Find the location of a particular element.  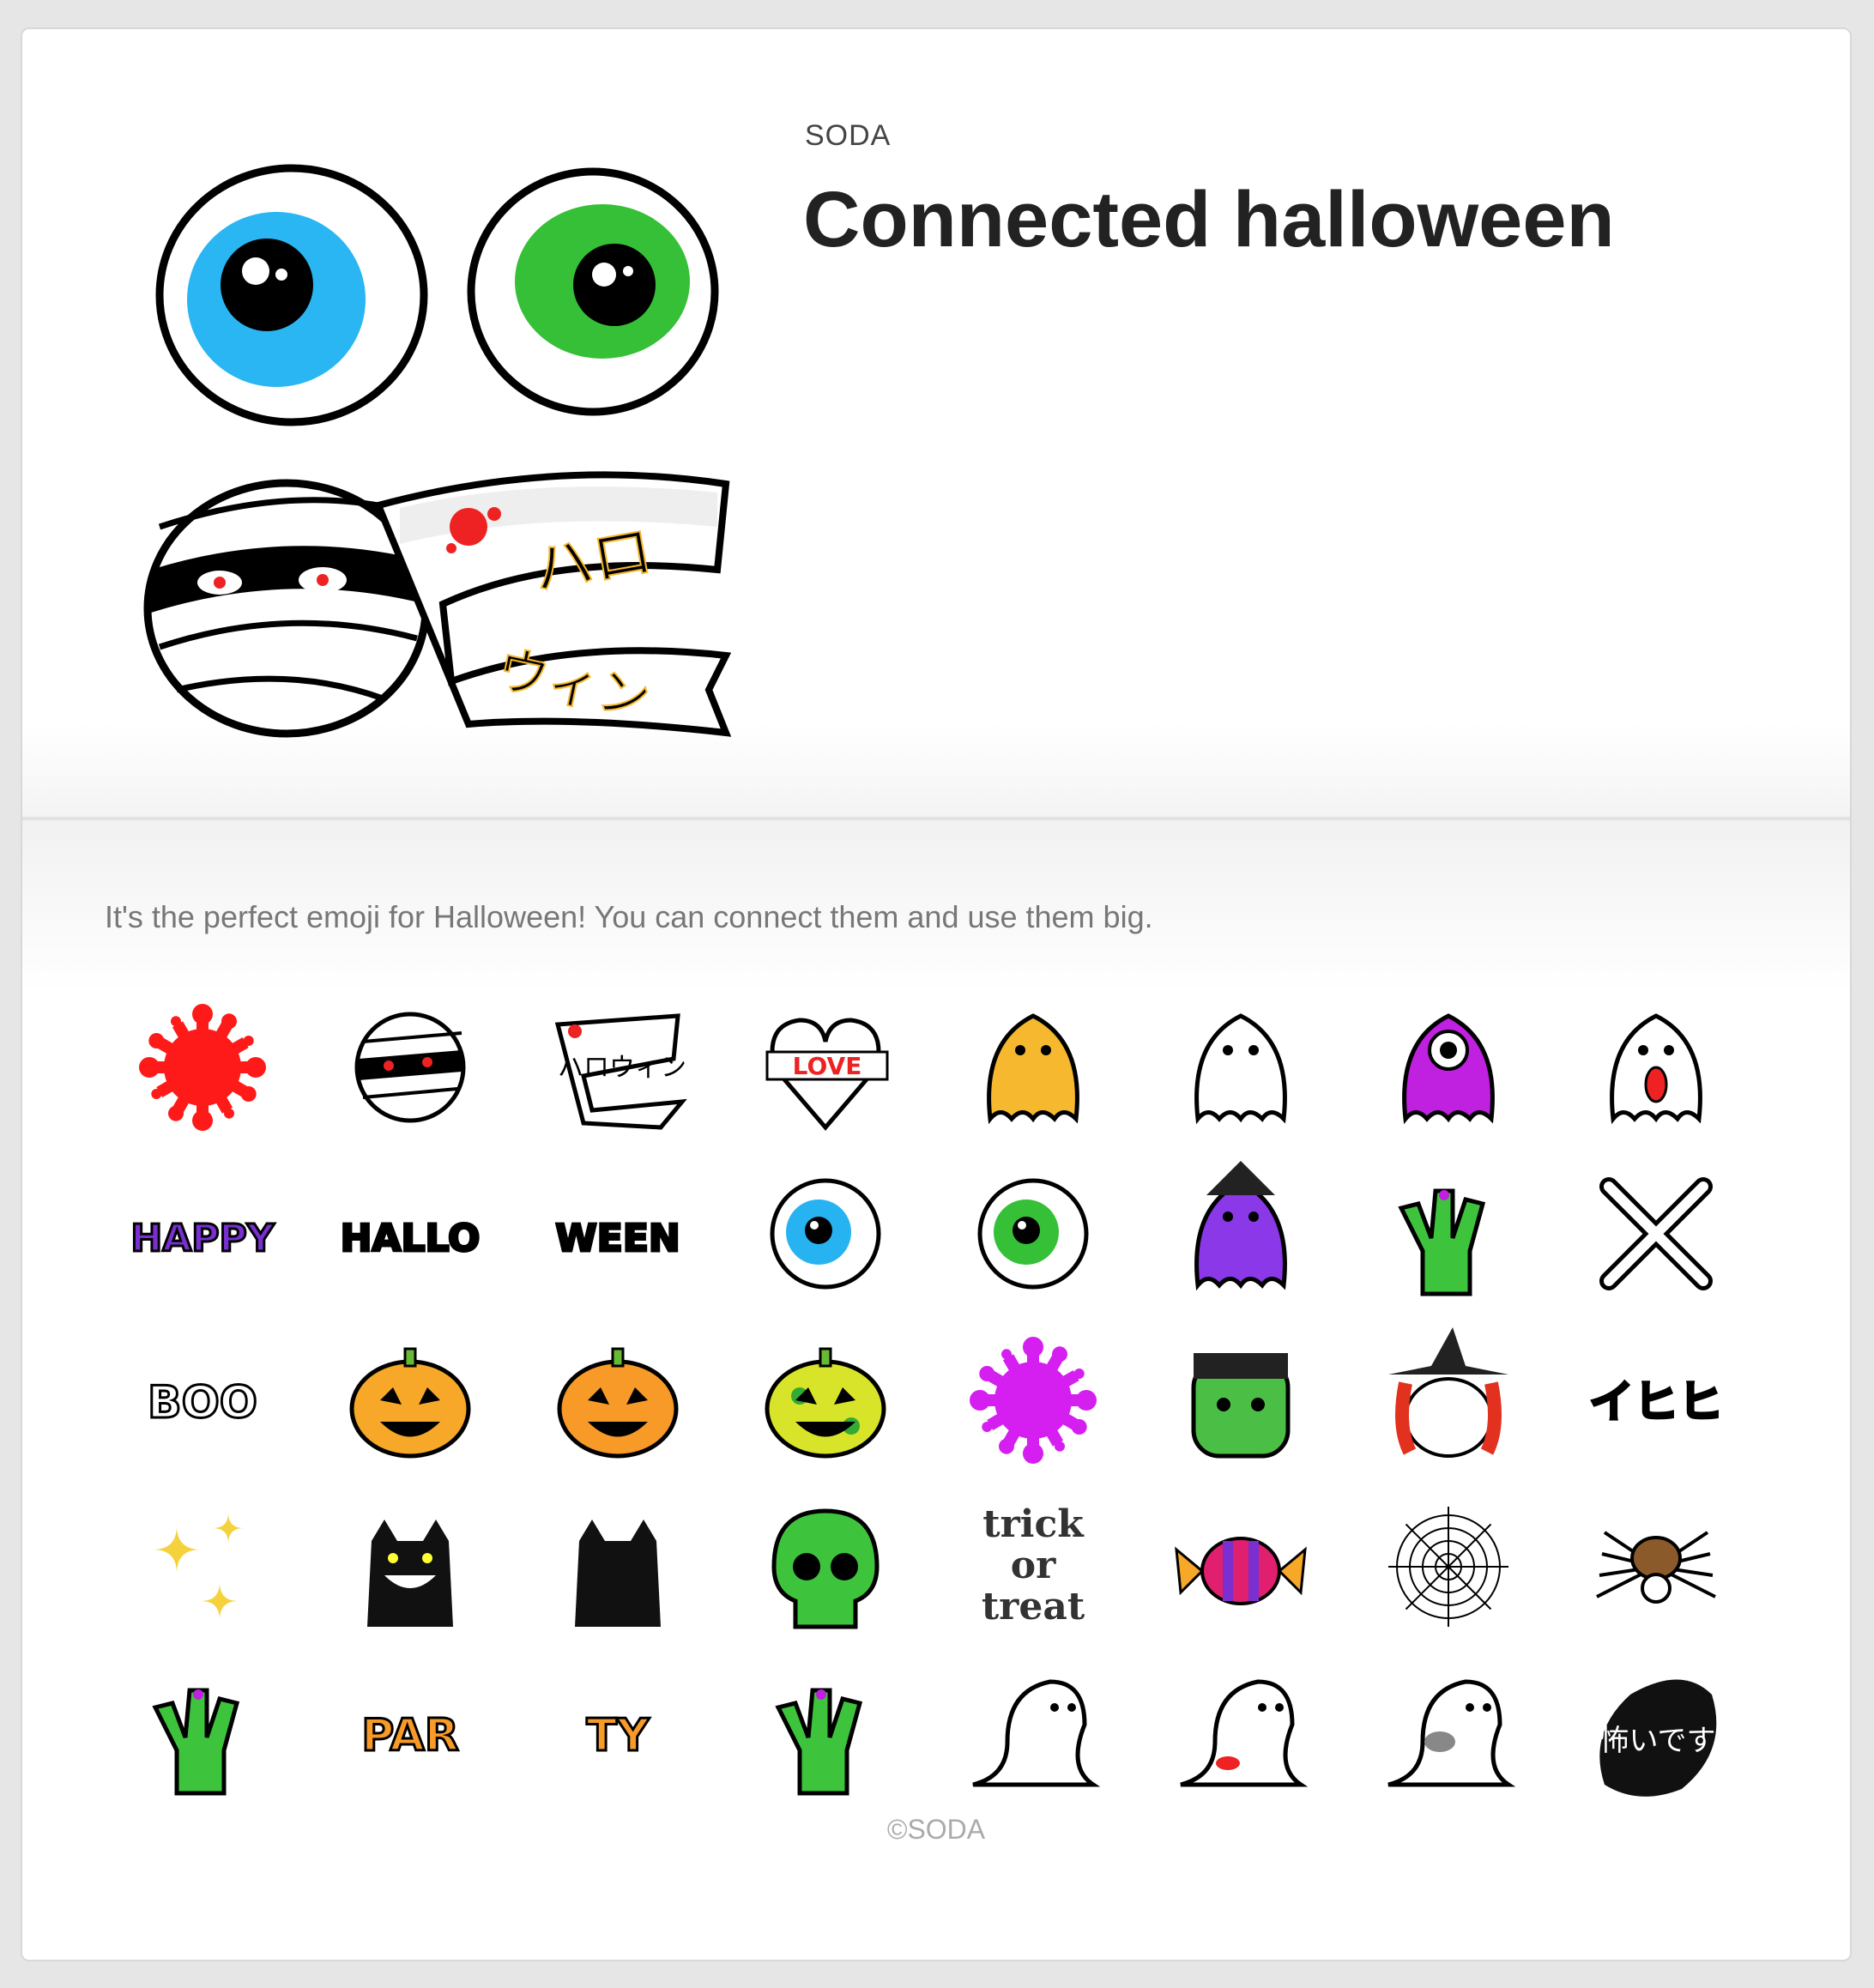

blood-splat-icon is located at coordinates (202, 1067).